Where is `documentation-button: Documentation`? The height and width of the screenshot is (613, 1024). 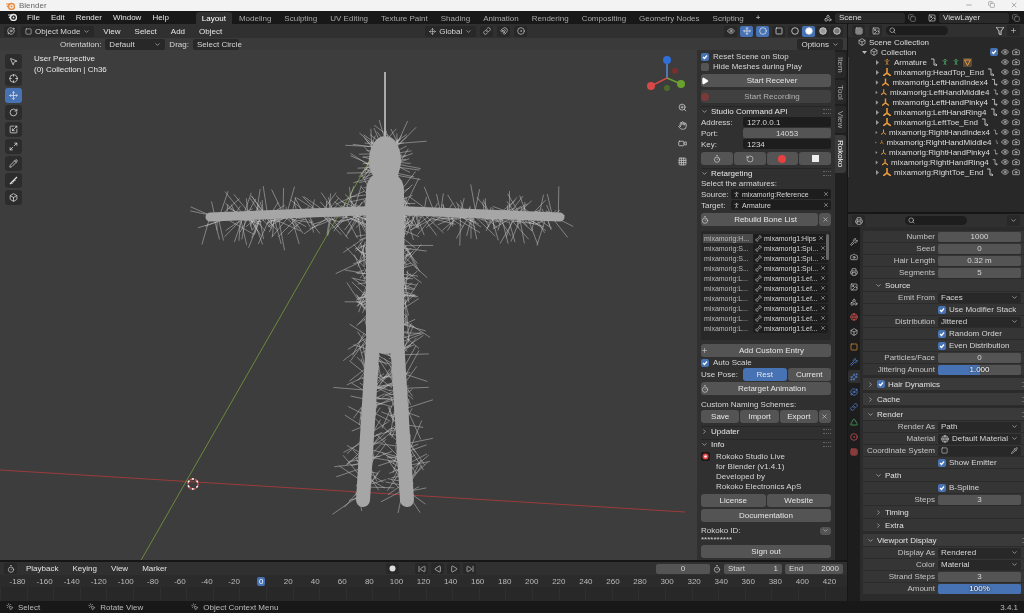
documentation-button: Documentation is located at coordinates (766, 515).